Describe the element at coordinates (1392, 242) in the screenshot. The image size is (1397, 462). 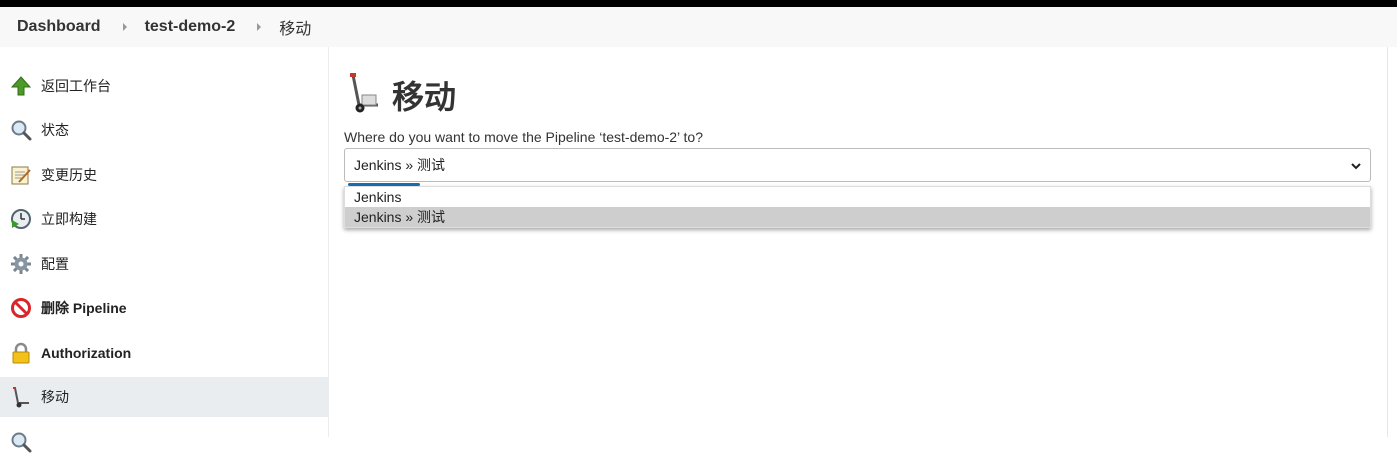
I see `vertical-scrollbar` at that location.